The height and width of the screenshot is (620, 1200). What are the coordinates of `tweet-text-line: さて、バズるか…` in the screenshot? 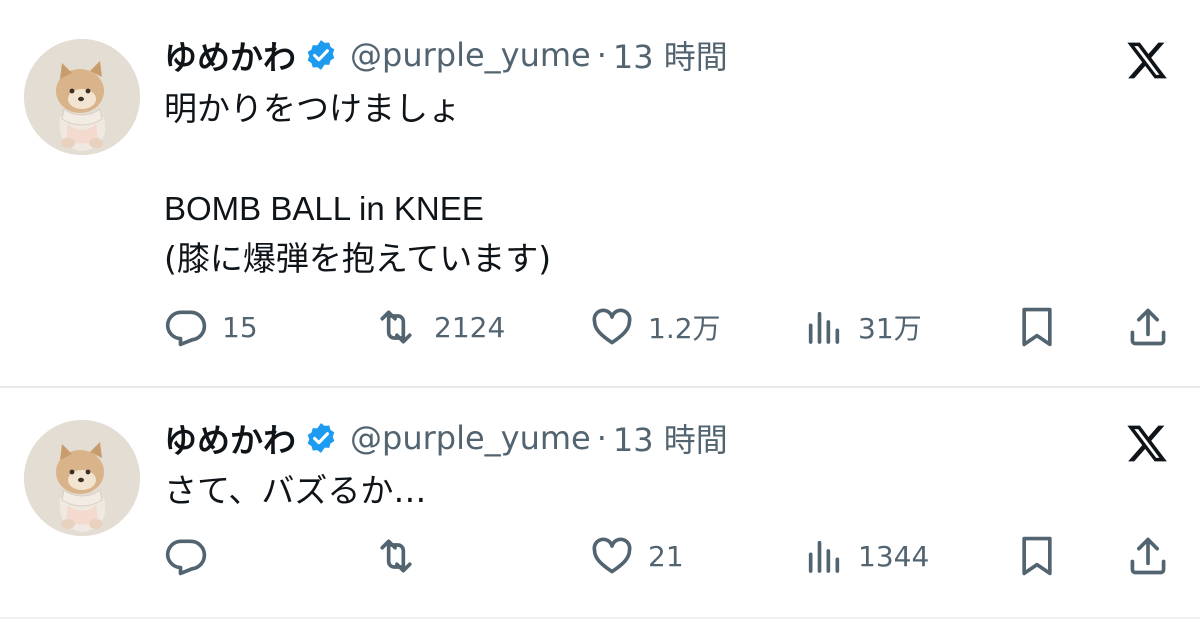 It's located at (295, 490).